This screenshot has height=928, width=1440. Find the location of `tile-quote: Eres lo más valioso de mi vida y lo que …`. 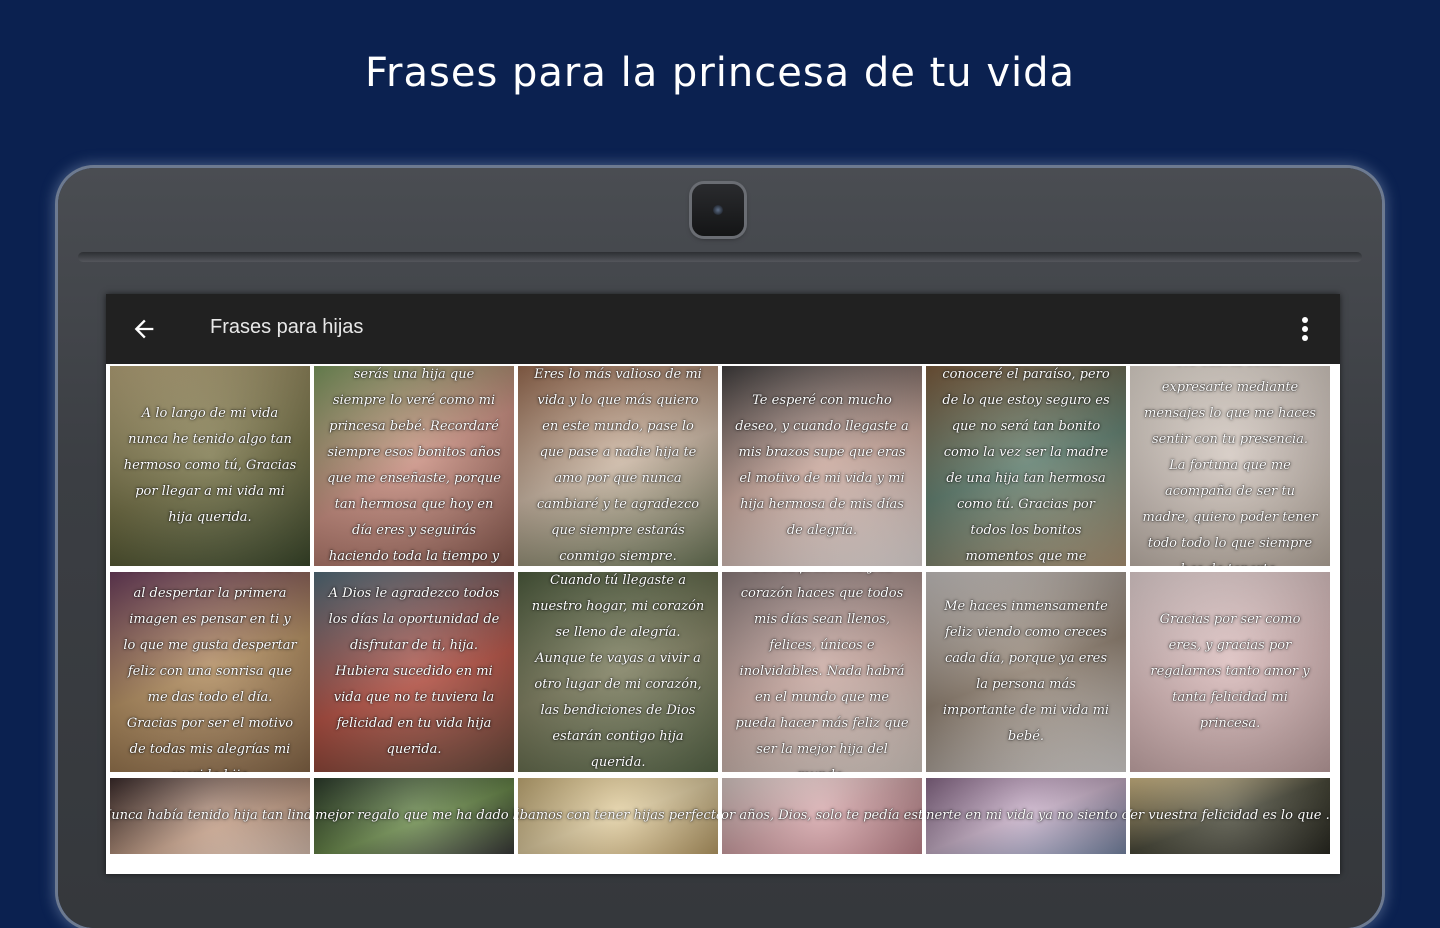

tile-quote: Eres lo más valioso de mi vida y lo que … is located at coordinates (618, 465).